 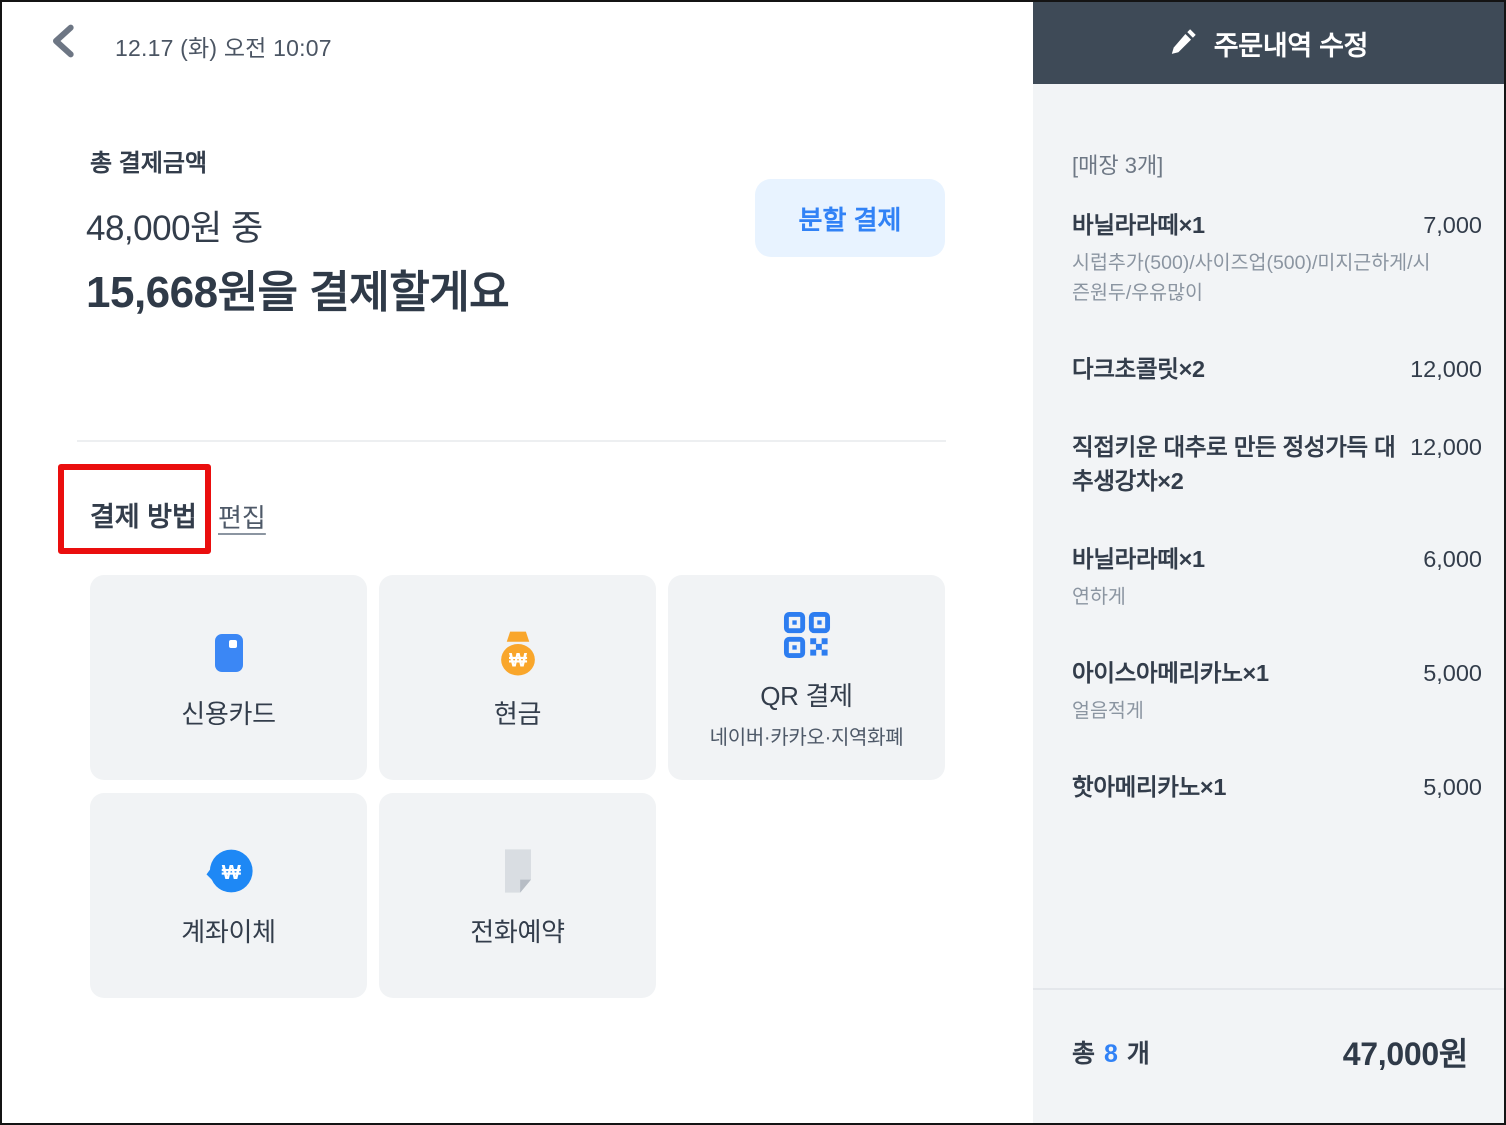 I want to click on section-divider, so click(x=511, y=441).